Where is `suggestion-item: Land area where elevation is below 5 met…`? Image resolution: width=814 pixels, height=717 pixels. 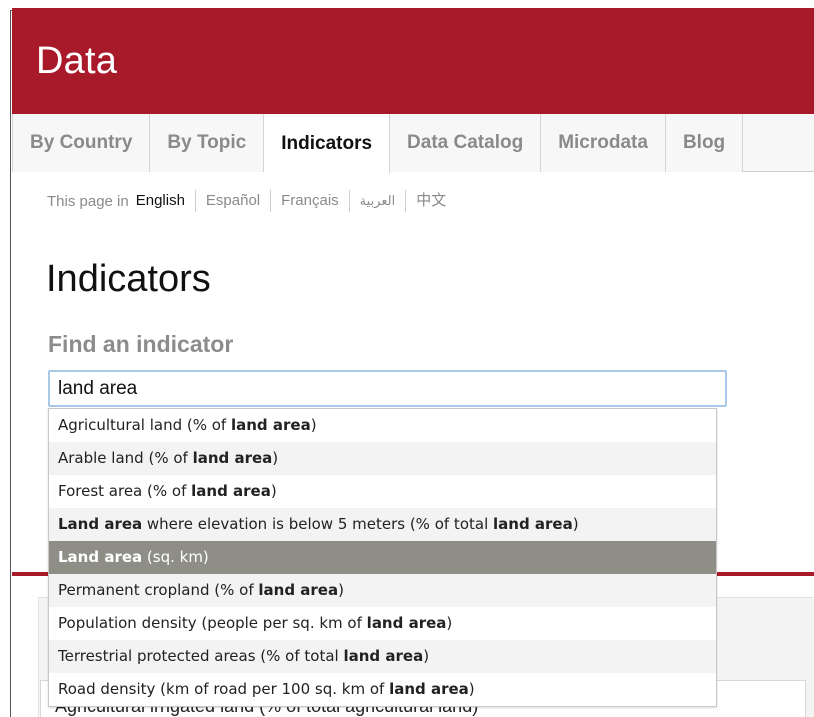
suggestion-item: Land area where elevation is below 5 met… is located at coordinates (382, 524).